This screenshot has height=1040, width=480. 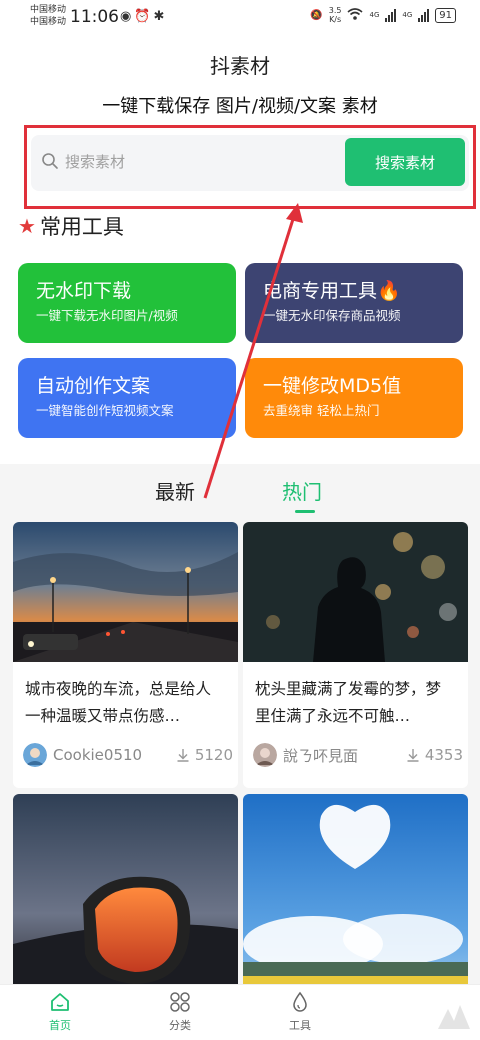 I want to click on tool-title: 一键修改MD5值, so click(x=332, y=386).